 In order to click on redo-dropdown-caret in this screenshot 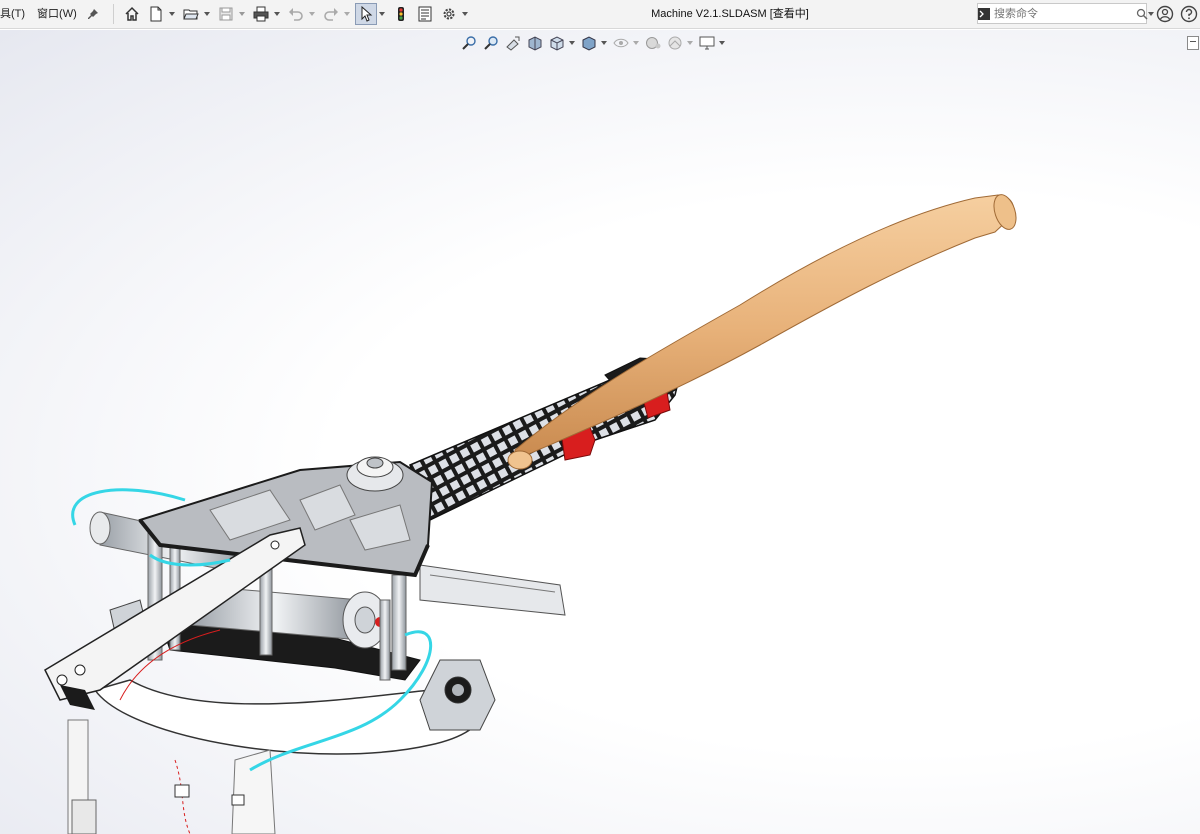, I will do `click(347, 14)`.